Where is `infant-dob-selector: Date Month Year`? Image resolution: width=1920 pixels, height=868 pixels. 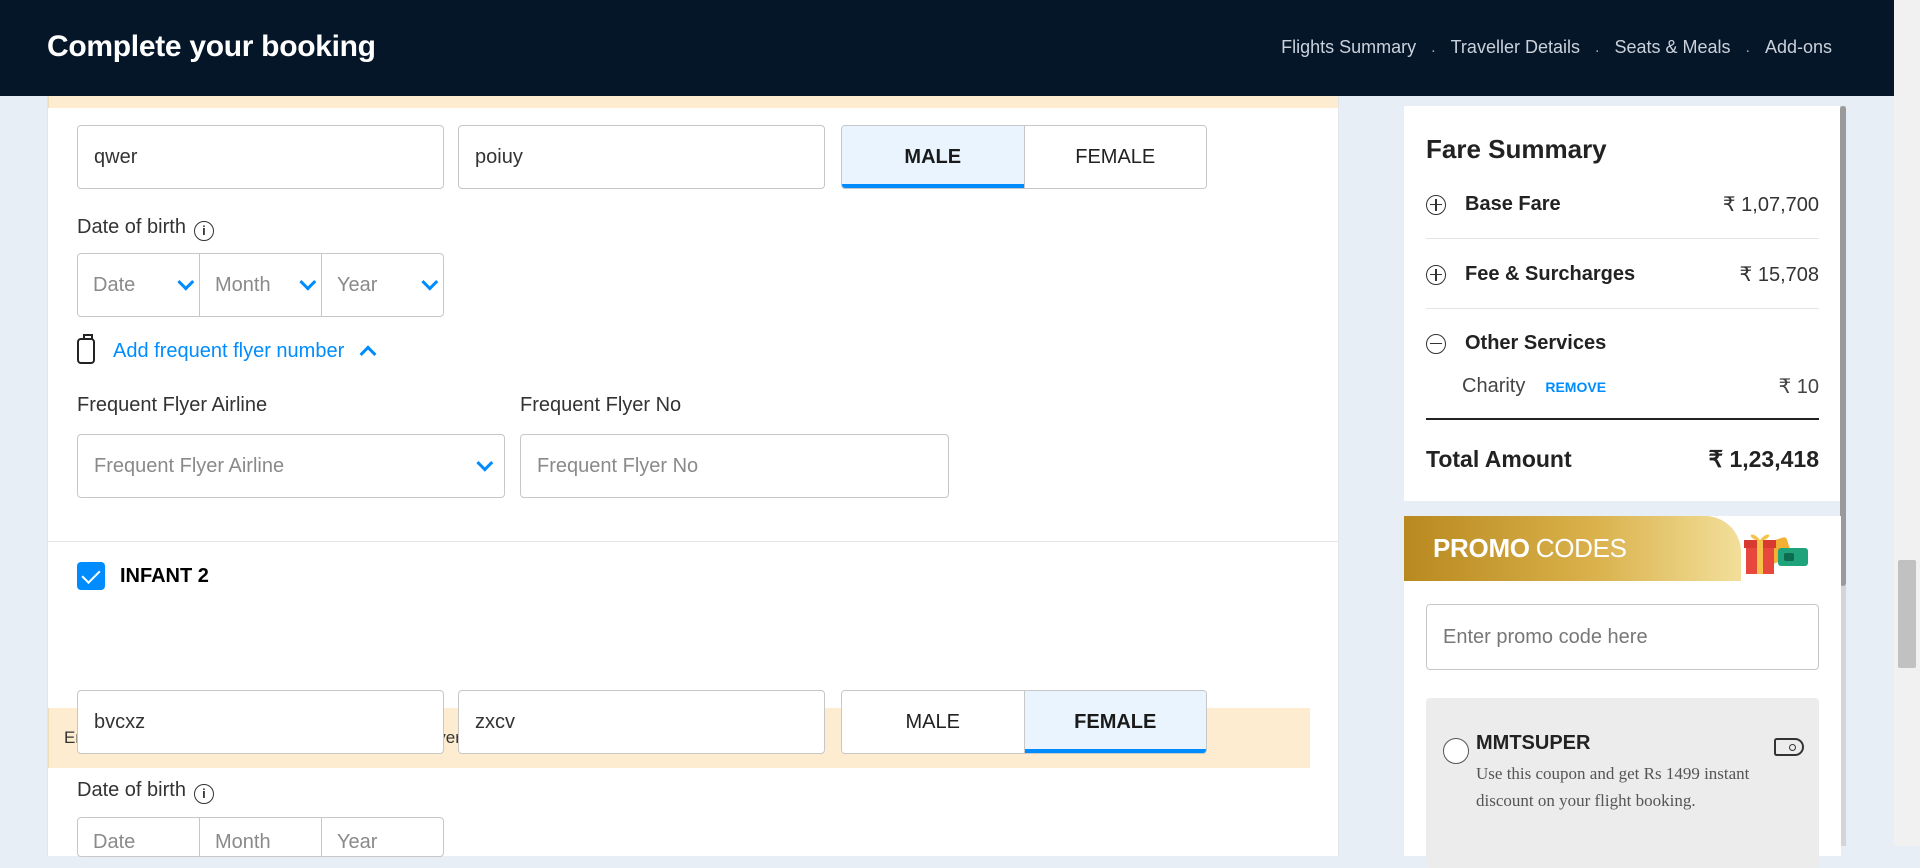
infant-dob-selector: Date Month Year is located at coordinates (260, 837).